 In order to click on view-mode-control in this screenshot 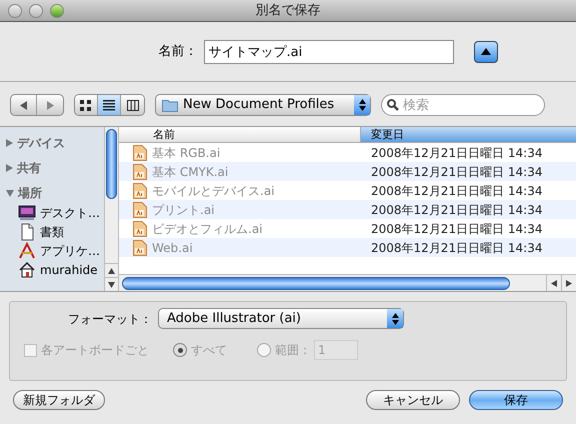, I will do `click(109, 105)`.